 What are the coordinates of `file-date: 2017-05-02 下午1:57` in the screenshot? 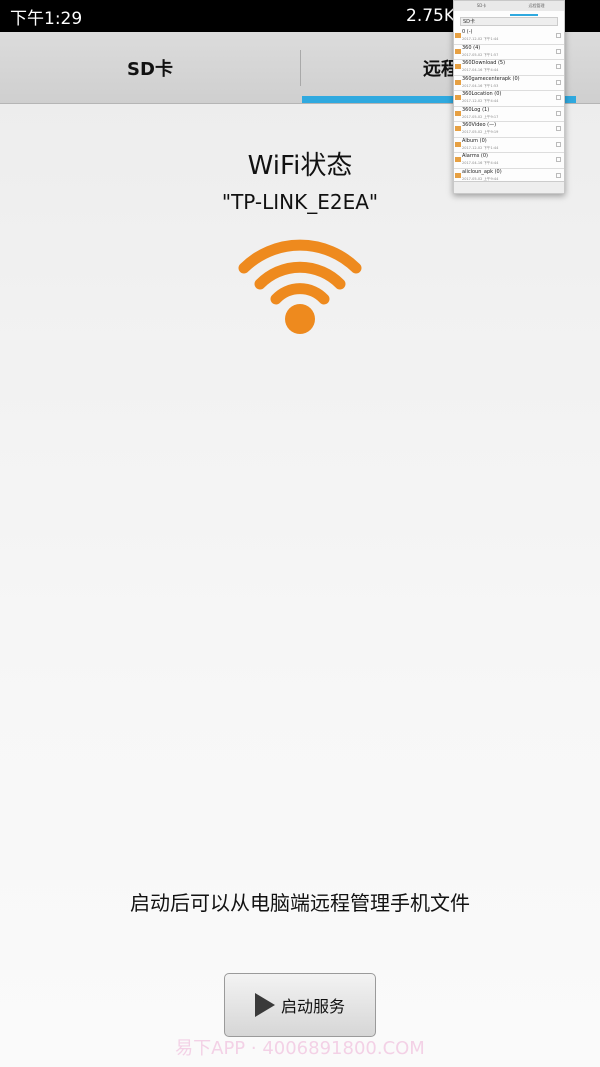 It's located at (480, 54).